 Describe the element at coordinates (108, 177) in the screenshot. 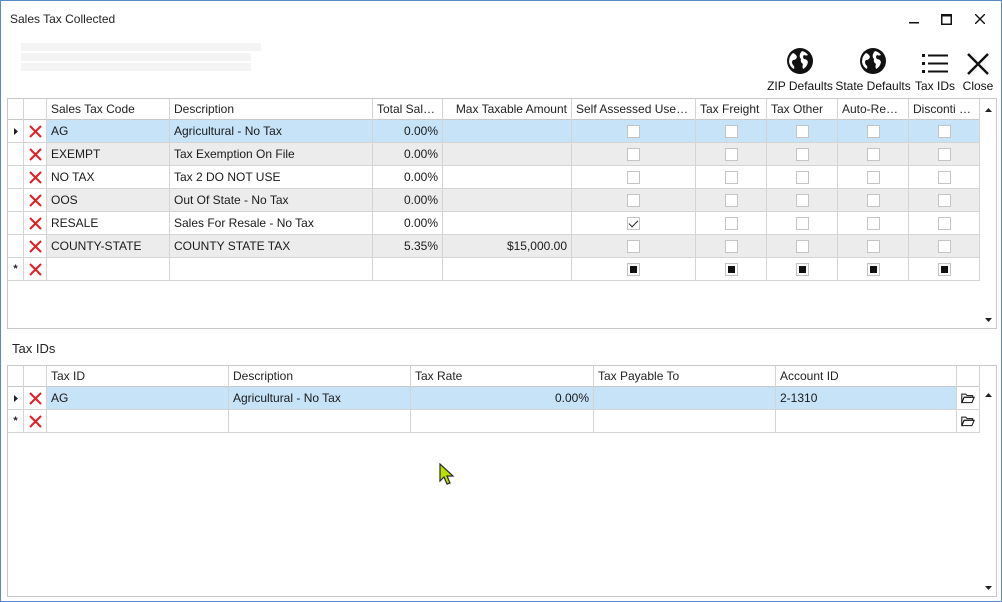

I see `cell-sales-tax-code: NO TAX` at that location.